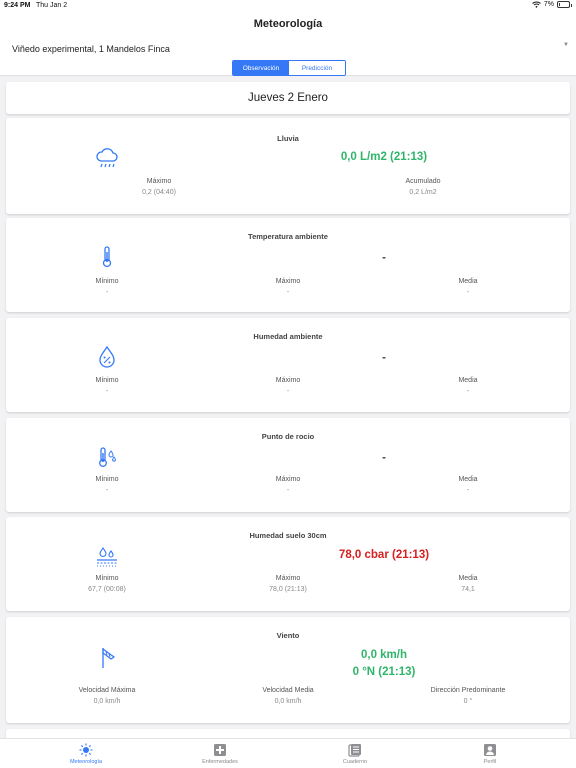 This screenshot has height=768, width=576. What do you see at coordinates (86, 762) in the screenshot?
I see `tab-label: Meteorología` at bounding box center [86, 762].